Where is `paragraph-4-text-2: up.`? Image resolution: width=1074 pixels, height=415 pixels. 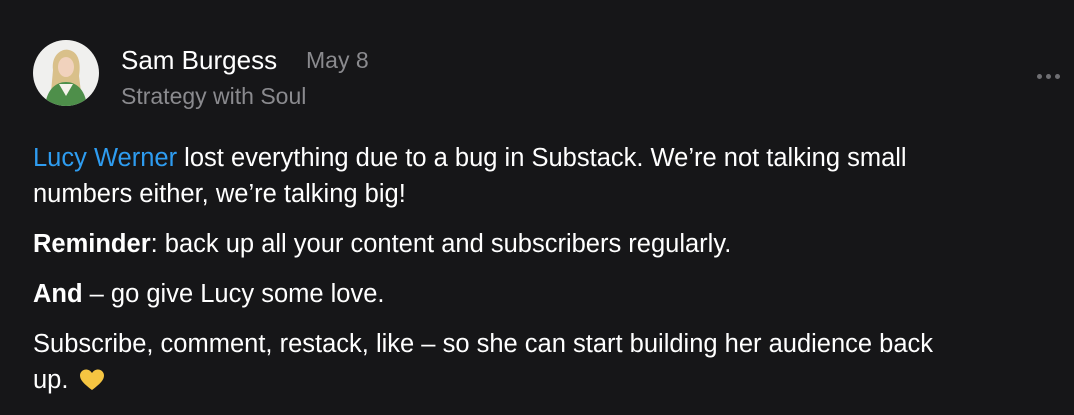
paragraph-4-text-2: up. is located at coordinates (51, 380).